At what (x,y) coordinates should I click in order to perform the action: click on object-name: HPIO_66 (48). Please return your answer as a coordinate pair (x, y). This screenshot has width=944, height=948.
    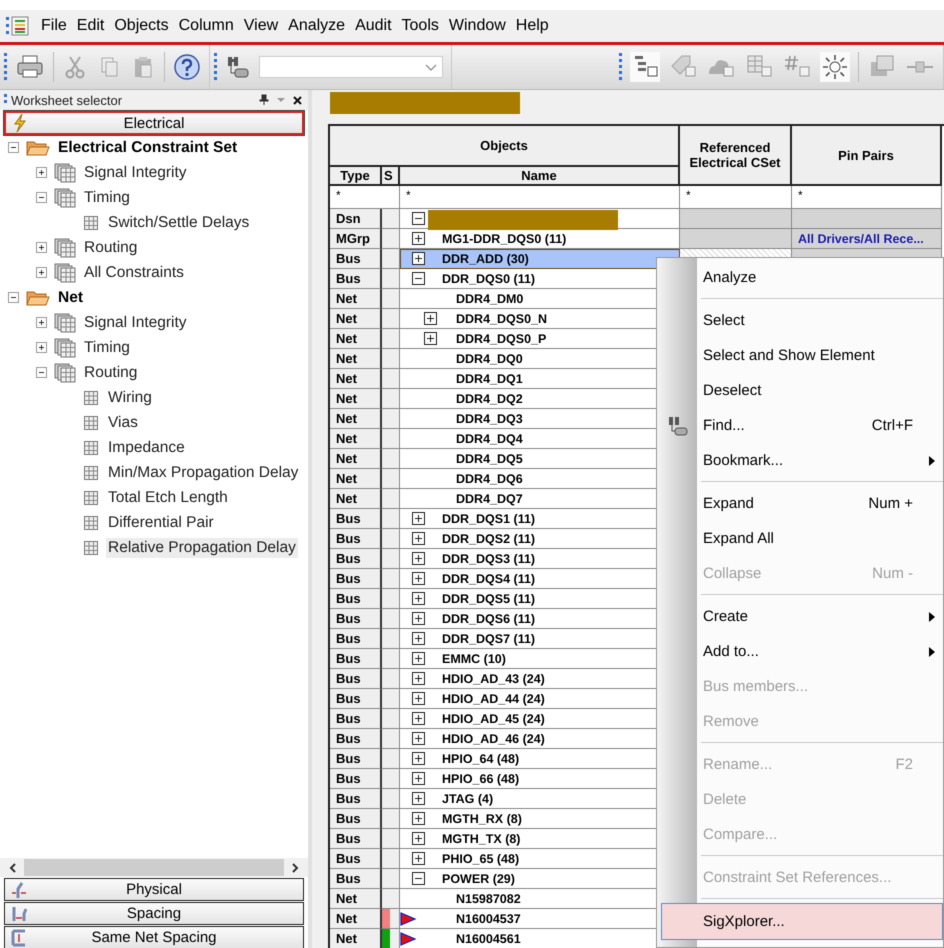
    Looking at the image, I should click on (481, 779).